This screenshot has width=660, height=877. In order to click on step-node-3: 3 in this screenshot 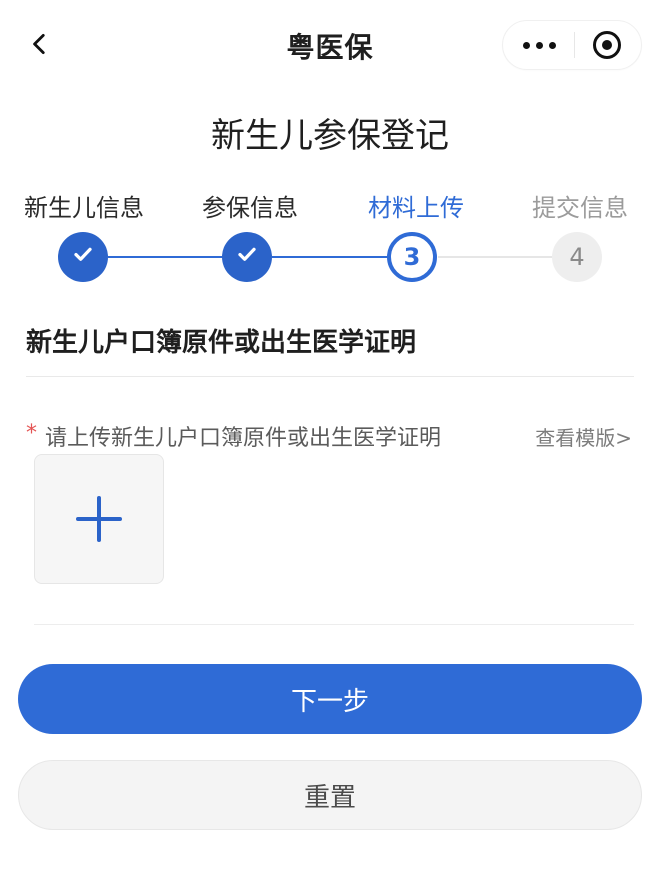, I will do `click(412, 257)`.